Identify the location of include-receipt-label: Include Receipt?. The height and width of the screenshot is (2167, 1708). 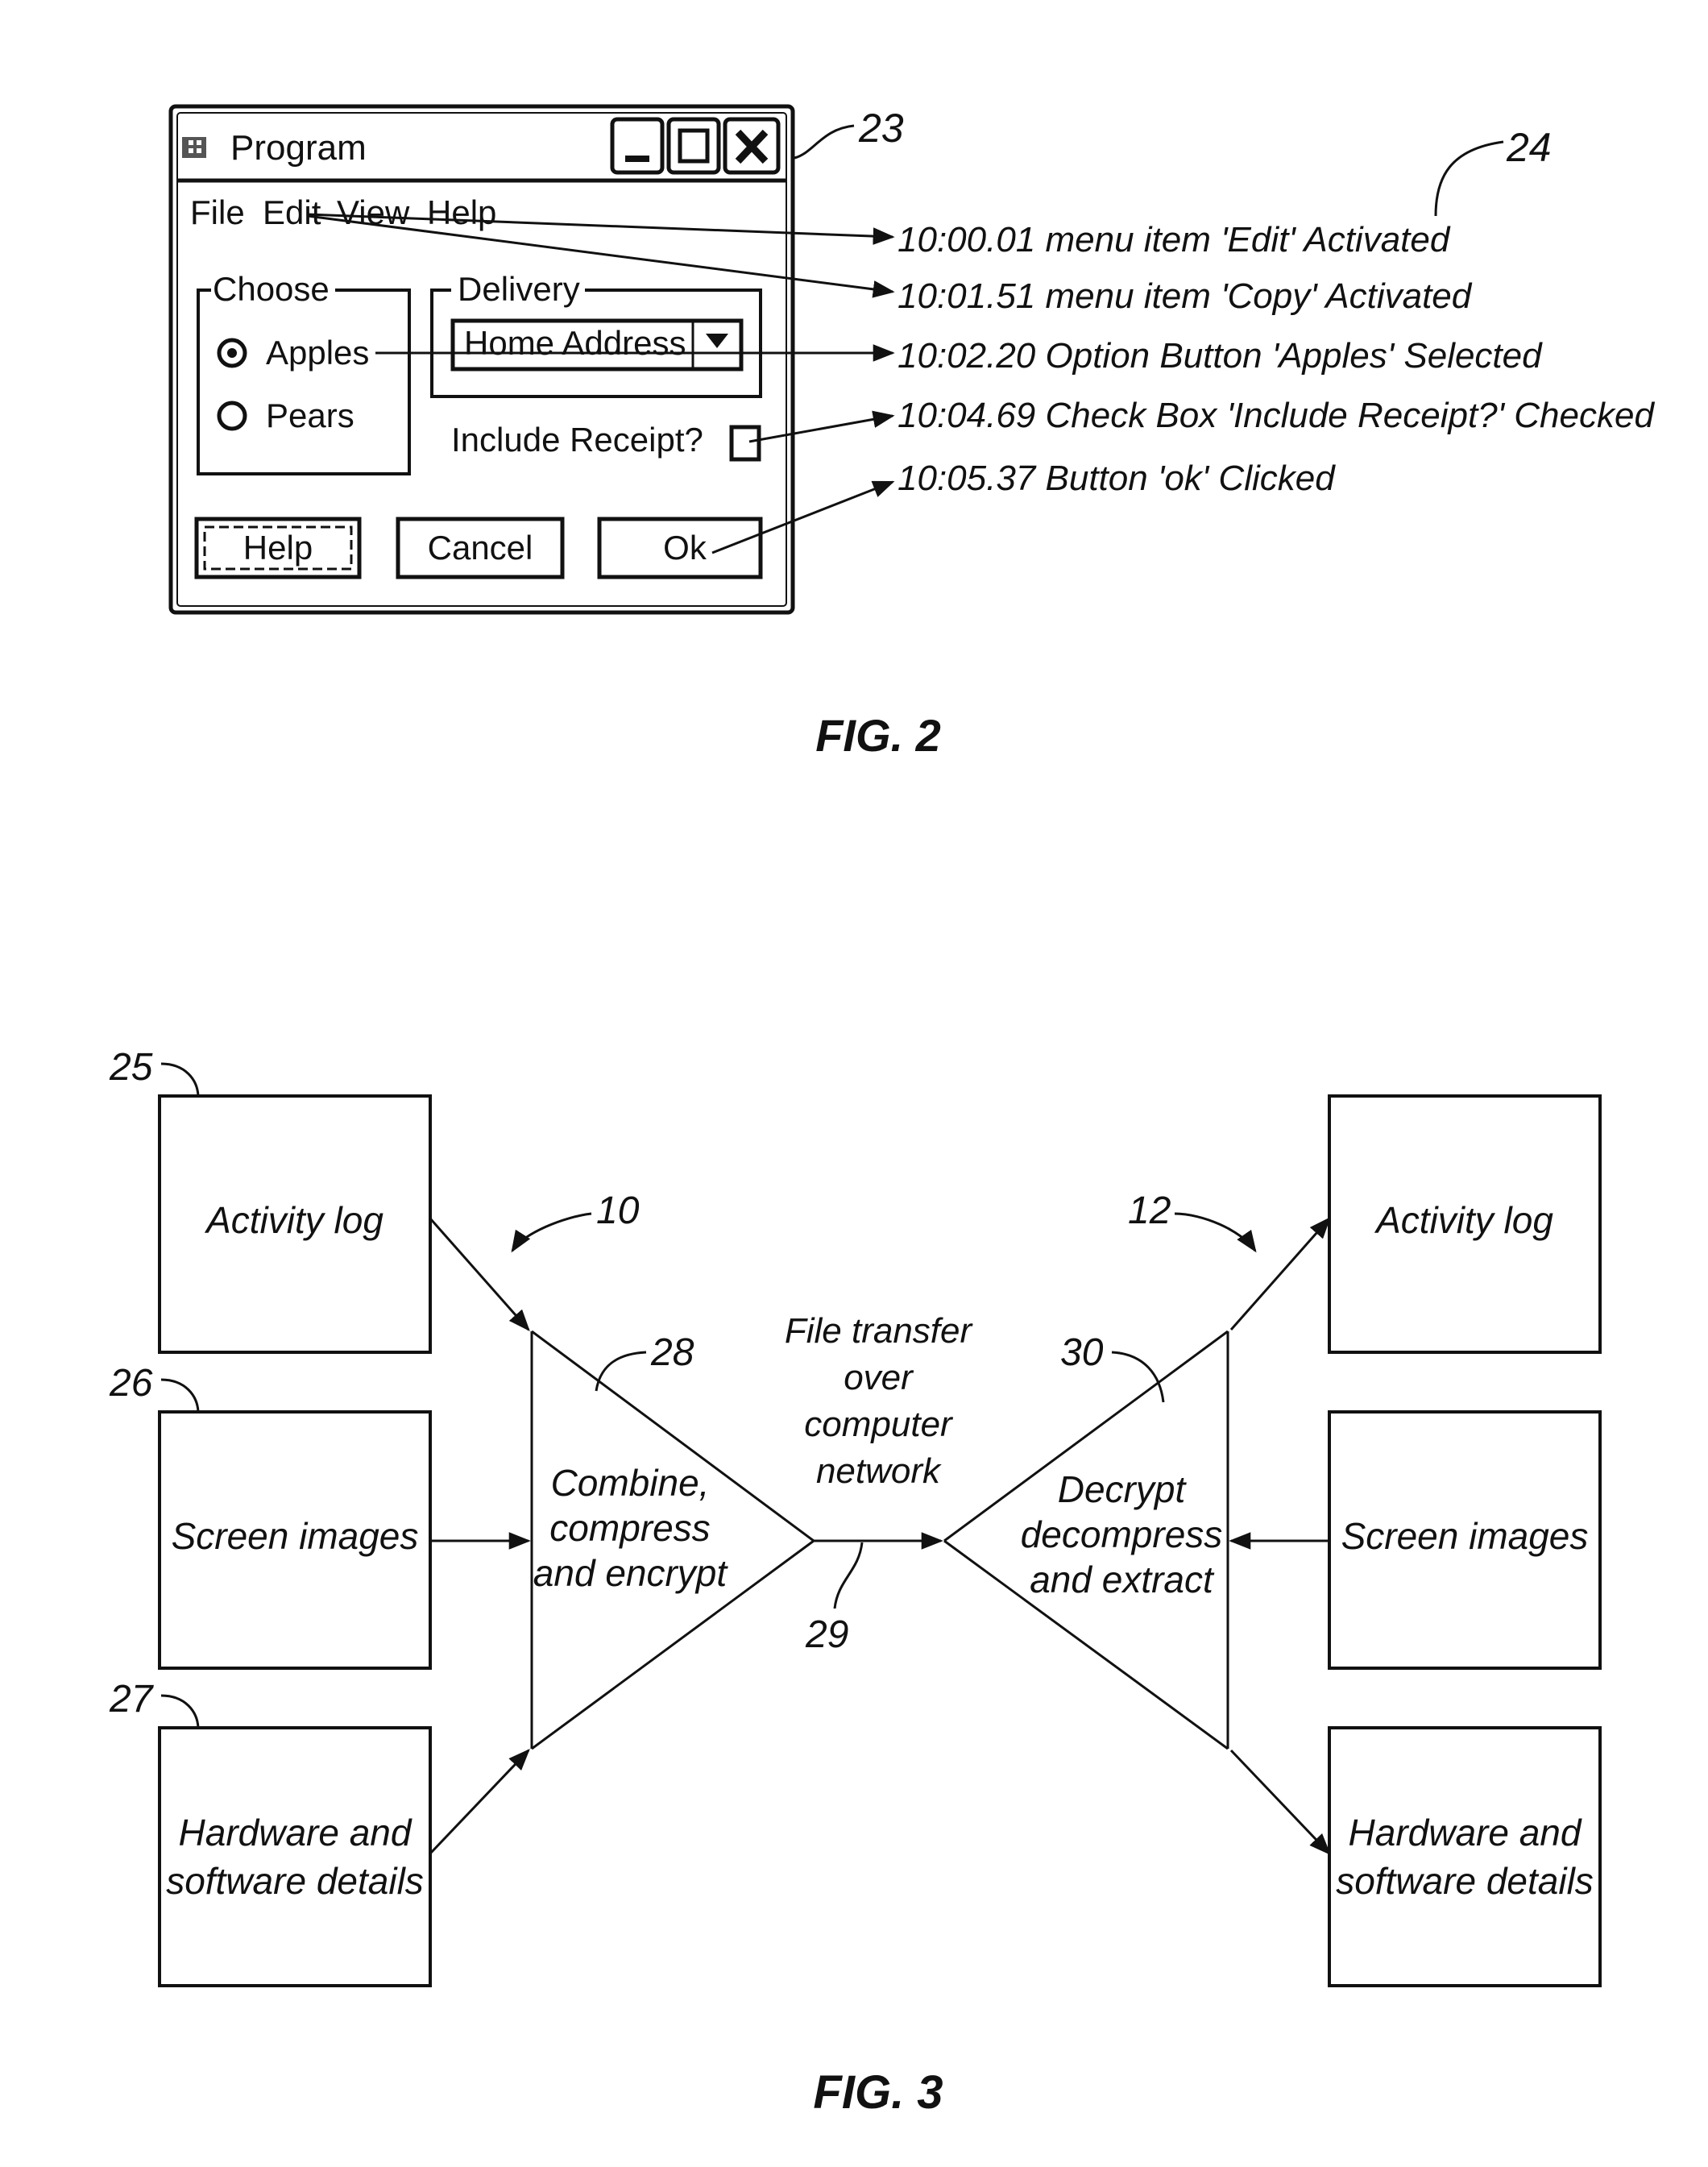
(577, 440).